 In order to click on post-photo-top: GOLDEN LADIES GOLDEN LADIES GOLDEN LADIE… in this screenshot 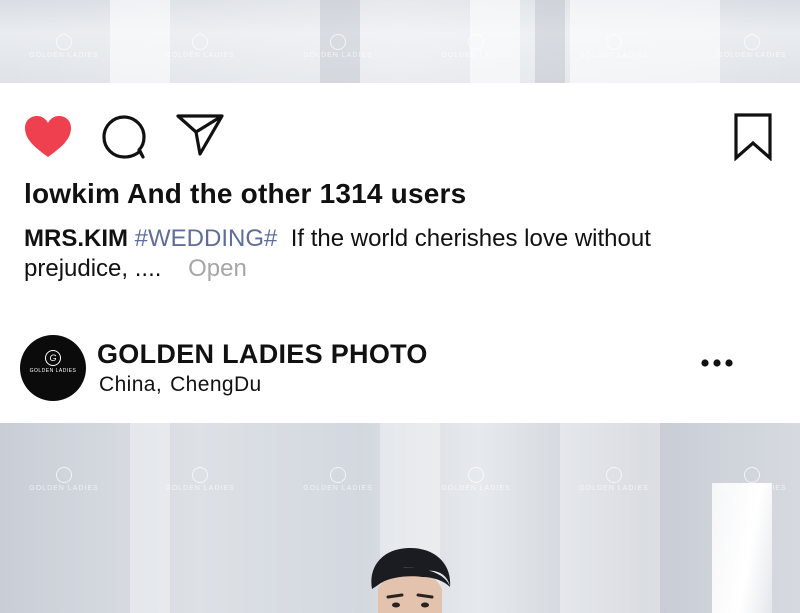, I will do `click(400, 41)`.